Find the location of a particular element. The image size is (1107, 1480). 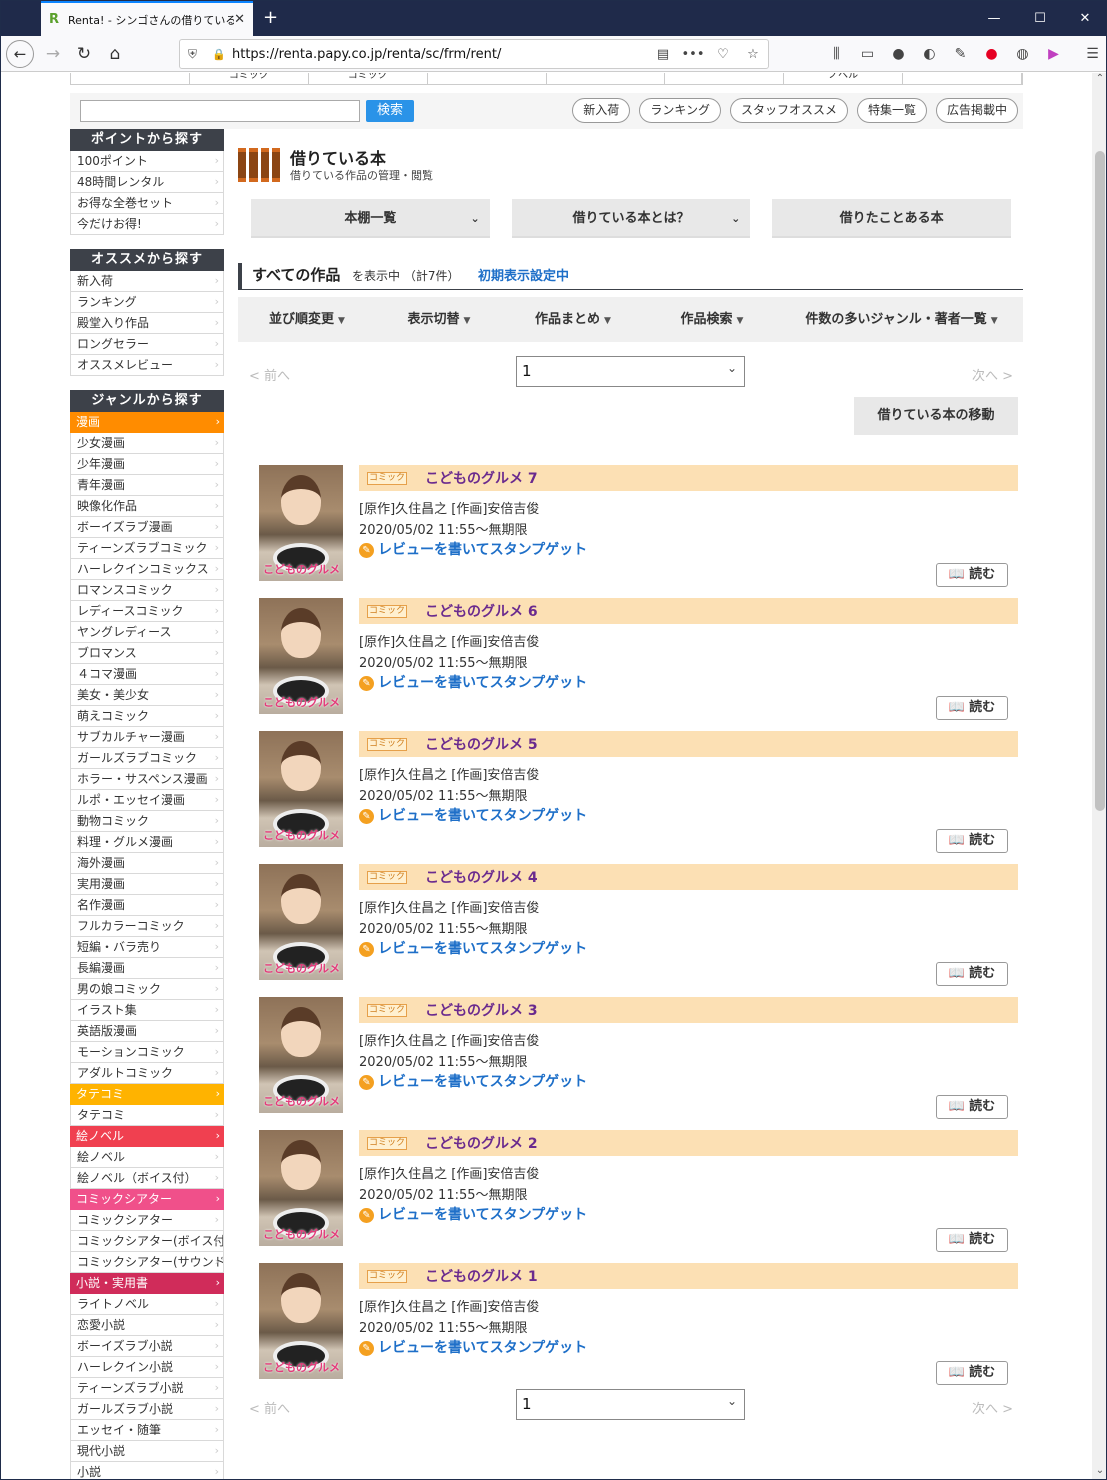

sidebar-item: 英語版漫画 is located at coordinates (147, 1031).